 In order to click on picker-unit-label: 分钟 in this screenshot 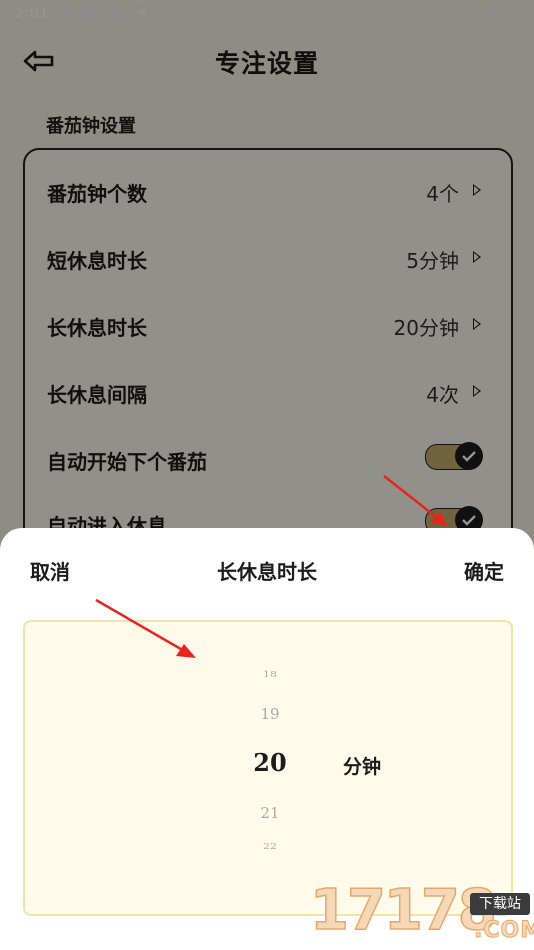, I will do `click(362, 767)`.